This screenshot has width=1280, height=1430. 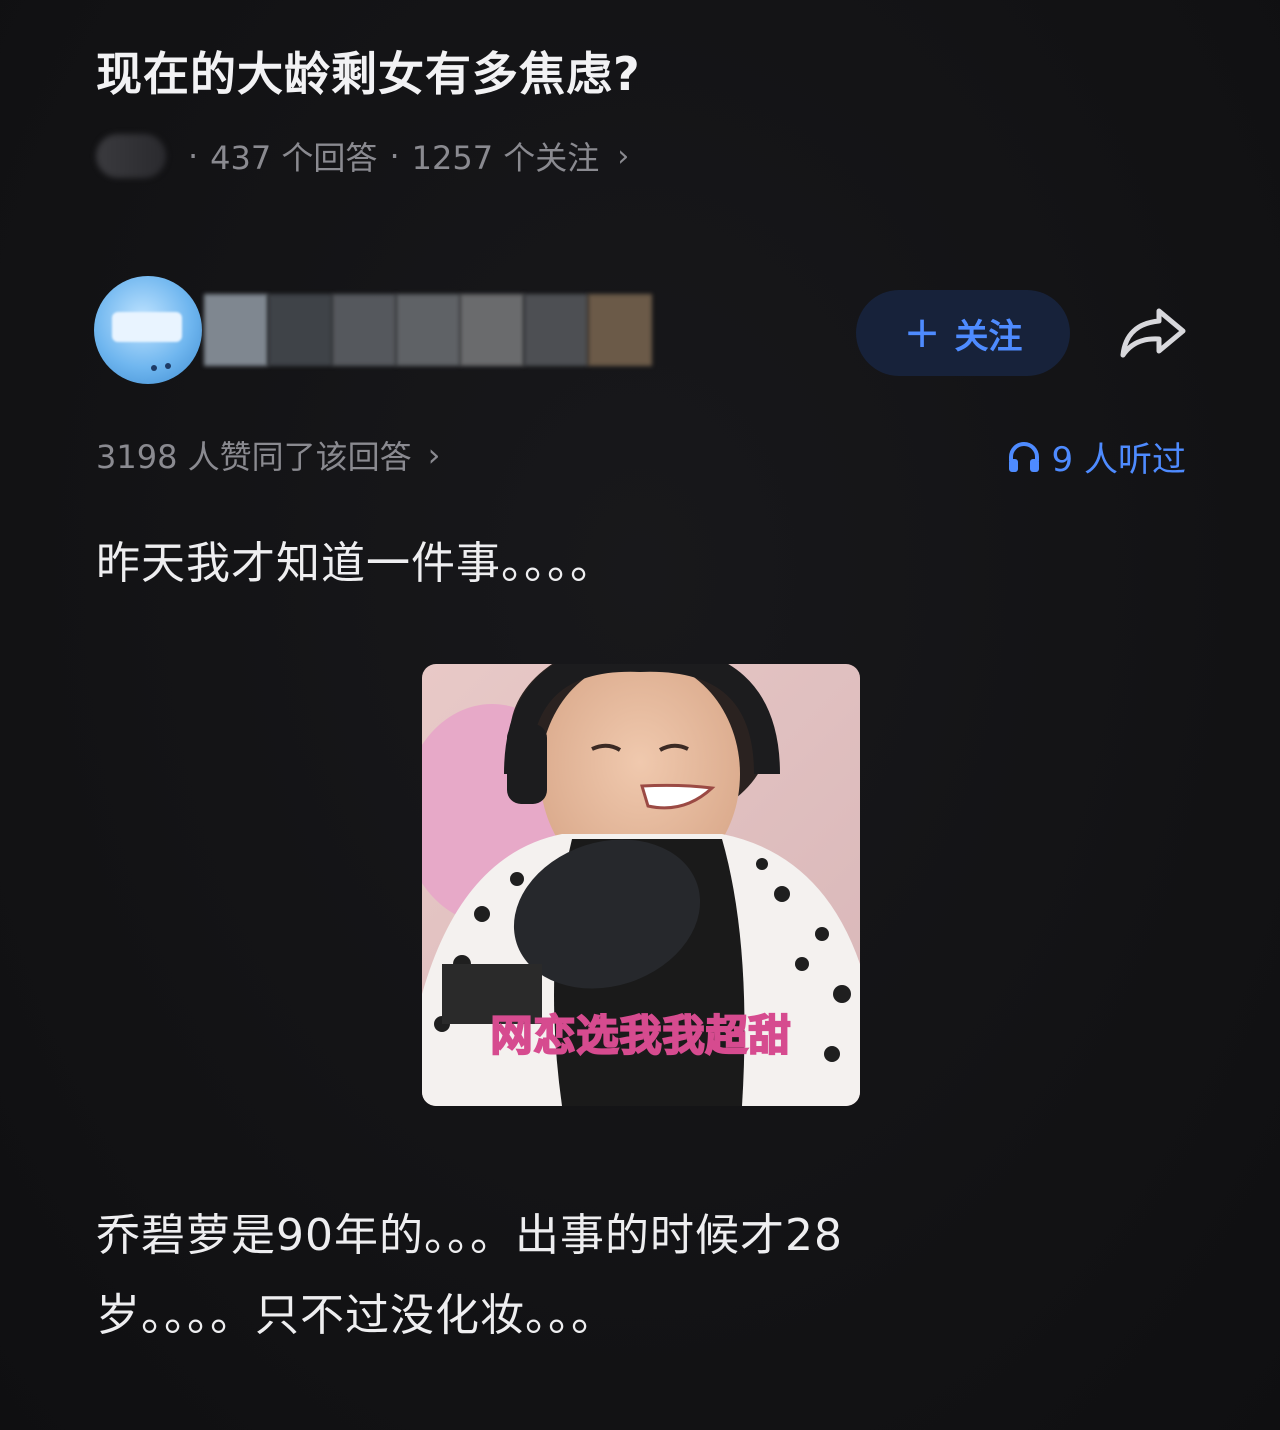 I want to click on listened-count: 9 人听过, so click(x=1118, y=460).